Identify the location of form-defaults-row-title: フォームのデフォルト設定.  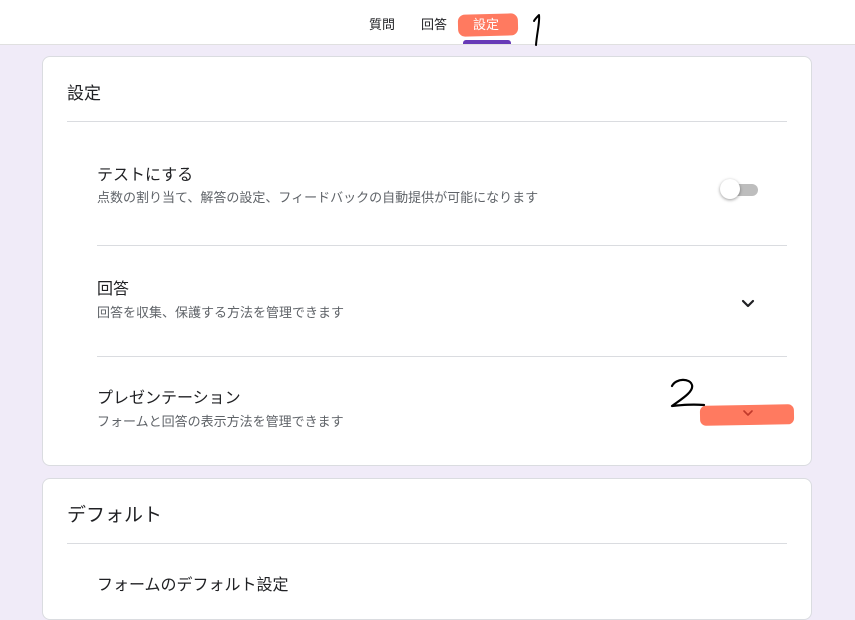
(193, 584).